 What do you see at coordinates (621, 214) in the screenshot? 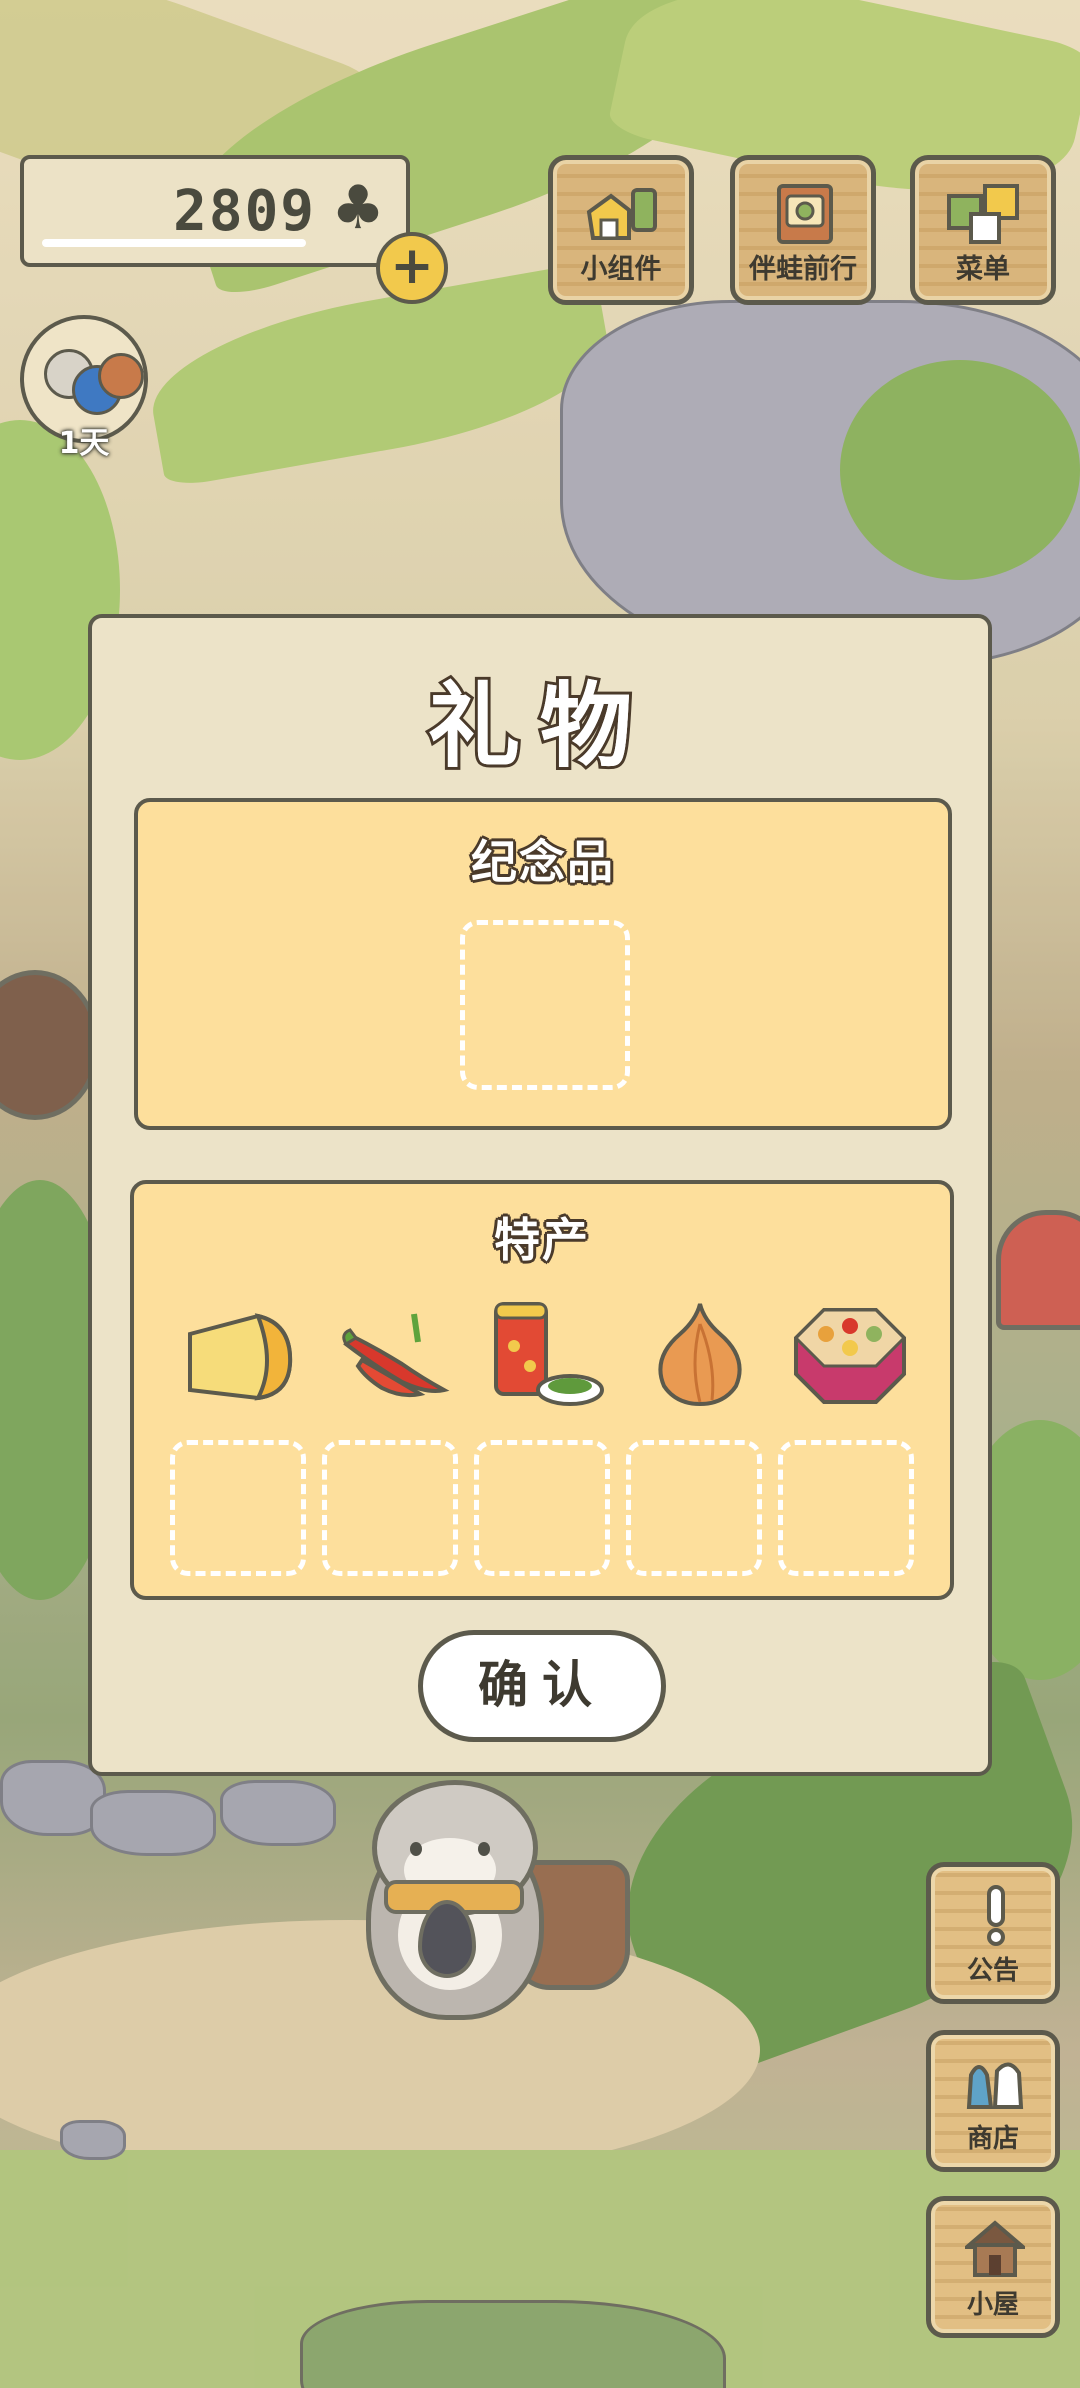
I see `widget-icon` at bounding box center [621, 214].